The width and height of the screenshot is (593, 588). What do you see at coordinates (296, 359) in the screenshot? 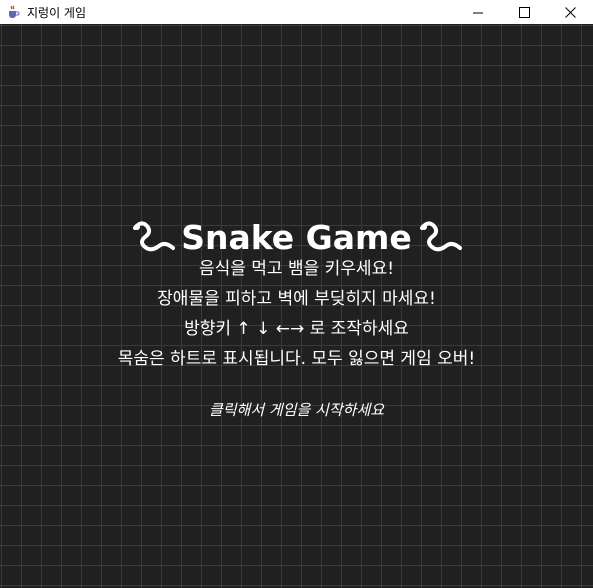
I see `instruction-line: 목숨은 하트로 표시됩니다. 모두 잃으면 게임 오버!` at bounding box center [296, 359].